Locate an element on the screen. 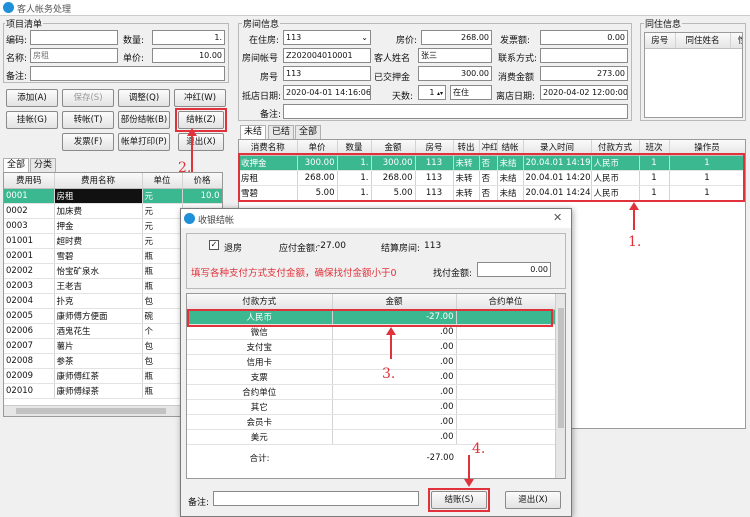  departure-date-input: 2020-04-02 12:00:00 is located at coordinates (584, 92).